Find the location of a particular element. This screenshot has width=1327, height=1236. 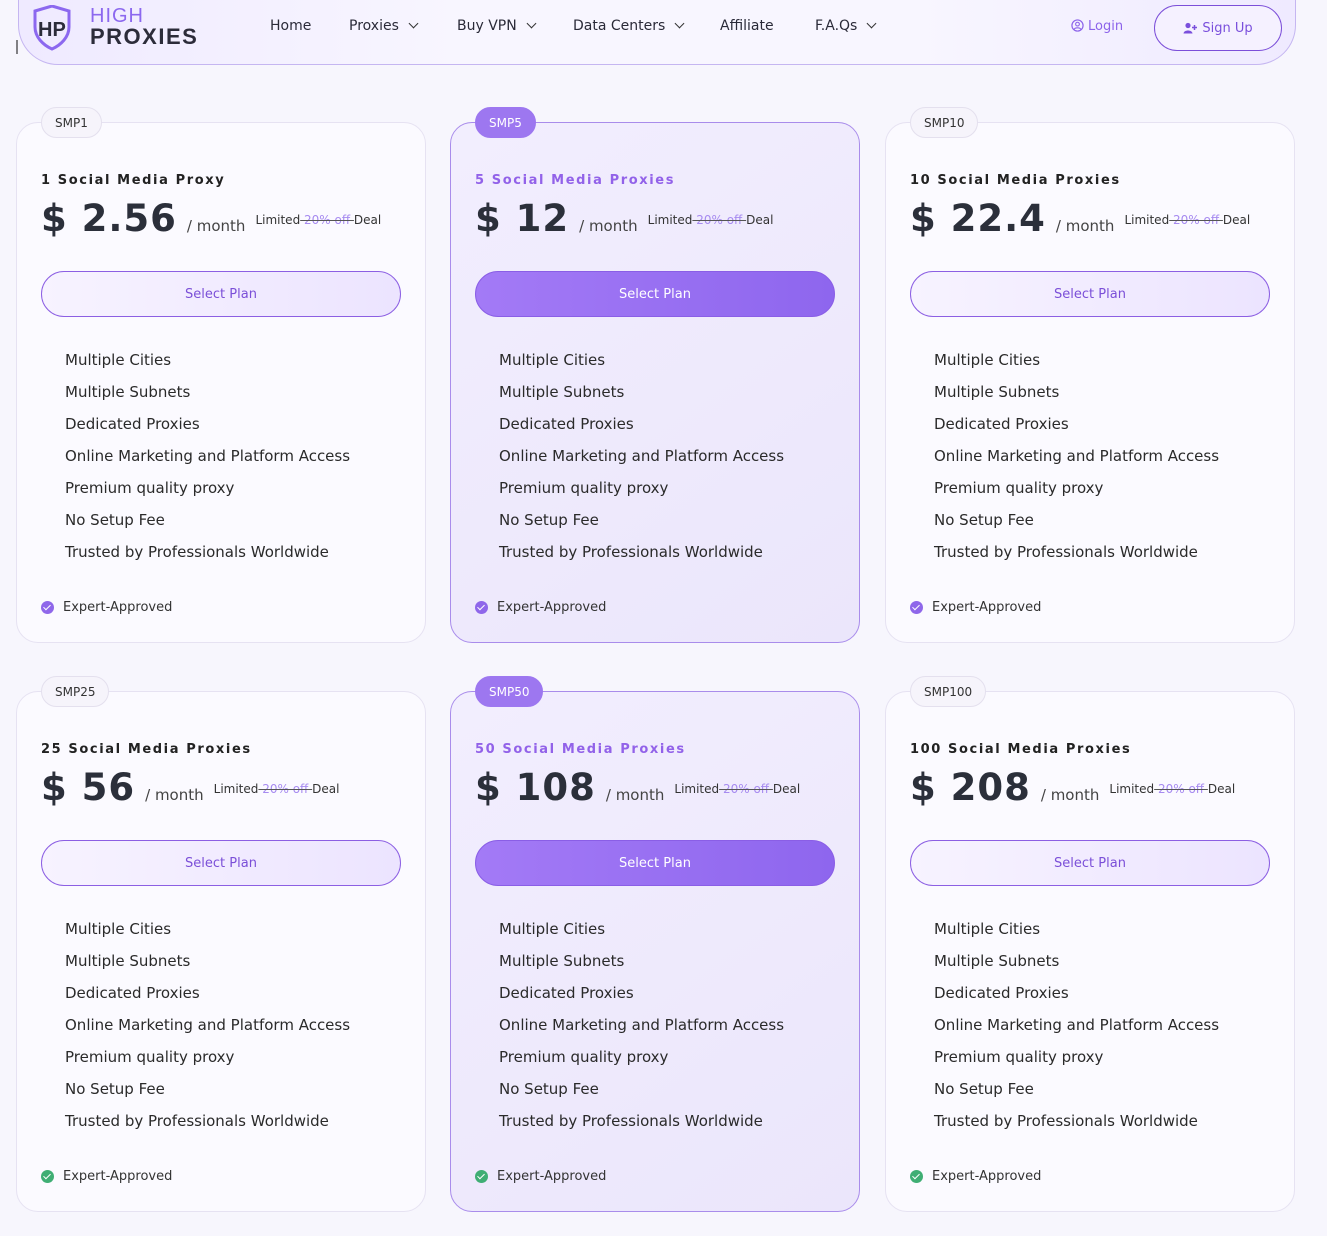

plan-title: 25 Social Media Proxies is located at coordinates (146, 749).